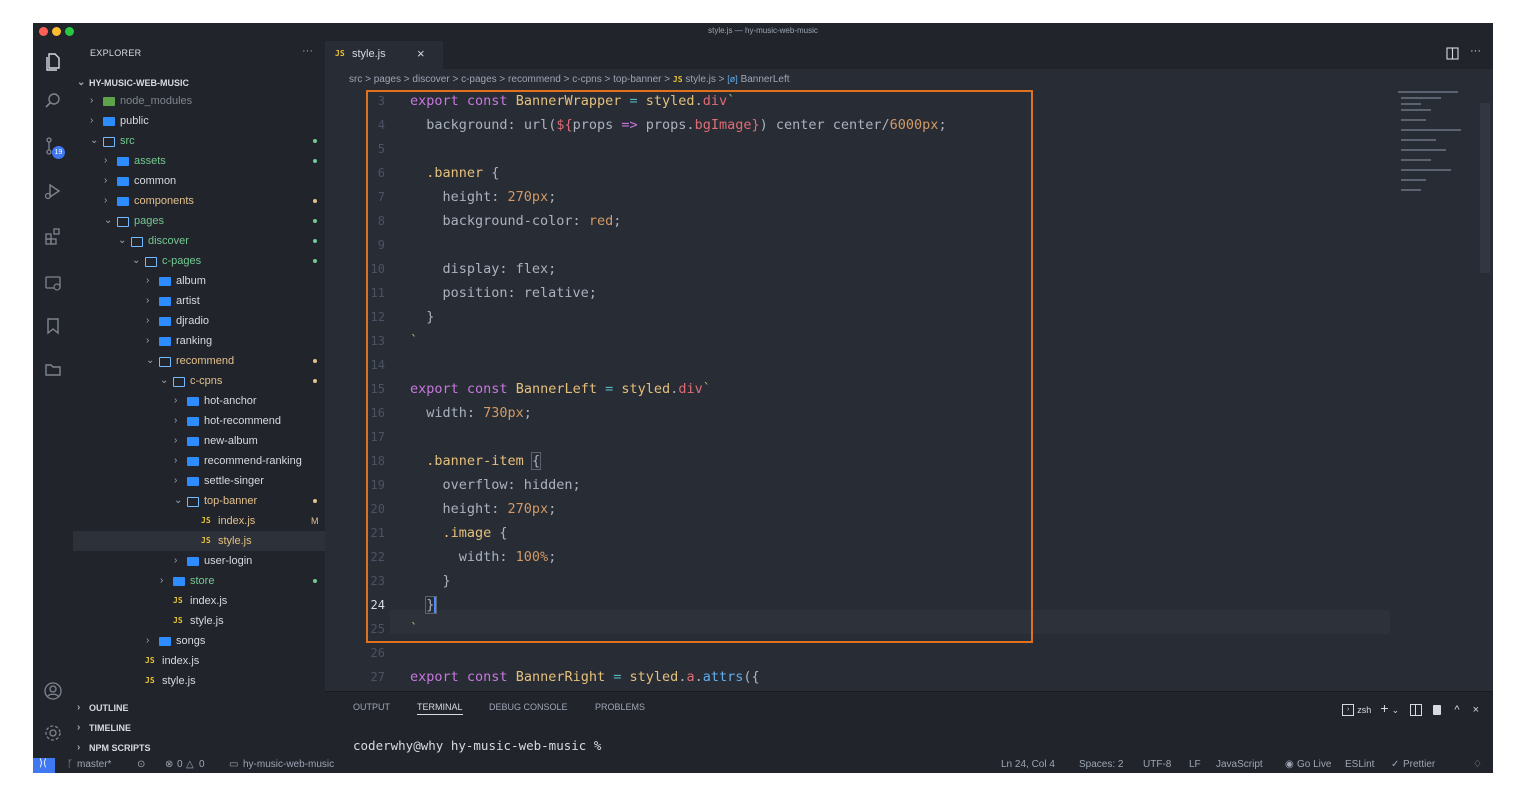  What do you see at coordinates (371, 707) in the screenshot?
I see `tab-output: OUTPUT` at bounding box center [371, 707].